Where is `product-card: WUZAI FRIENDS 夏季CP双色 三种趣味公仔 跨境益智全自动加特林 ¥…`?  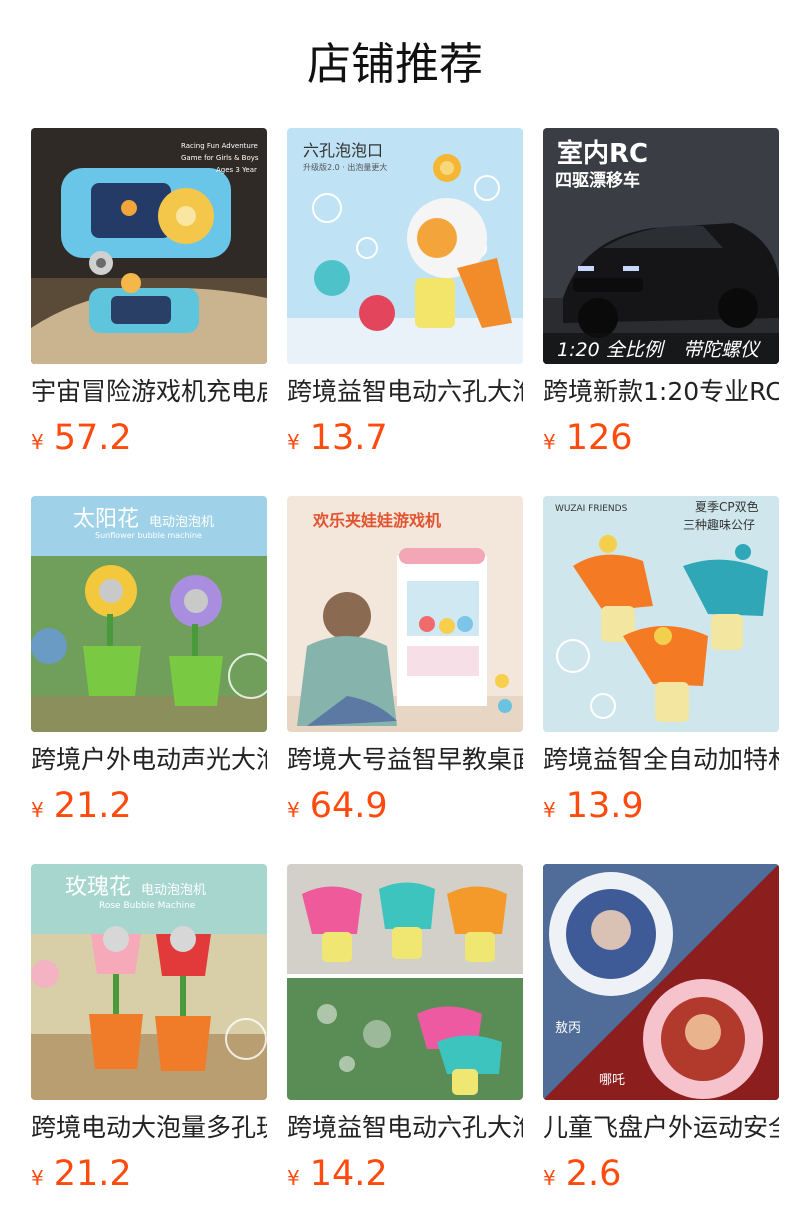 product-card: WUZAI FRIENDS 夏季CP双色 三种趣味公仔 跨境益智全自动加特林 ¥… is located at coordinates (661, 680).